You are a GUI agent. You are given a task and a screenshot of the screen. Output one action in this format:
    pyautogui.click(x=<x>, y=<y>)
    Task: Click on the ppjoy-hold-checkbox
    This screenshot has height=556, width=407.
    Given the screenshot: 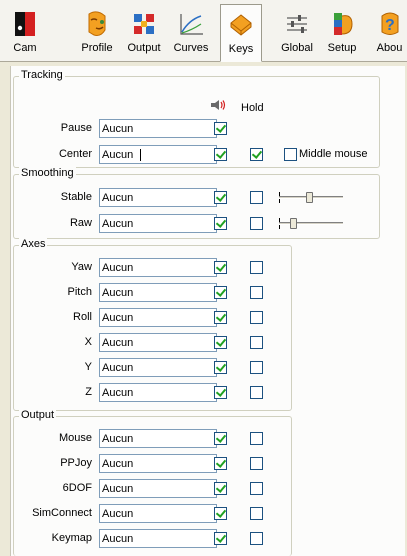 What is the action you would take?
    pyautogui.click(x=256, y=463)
    